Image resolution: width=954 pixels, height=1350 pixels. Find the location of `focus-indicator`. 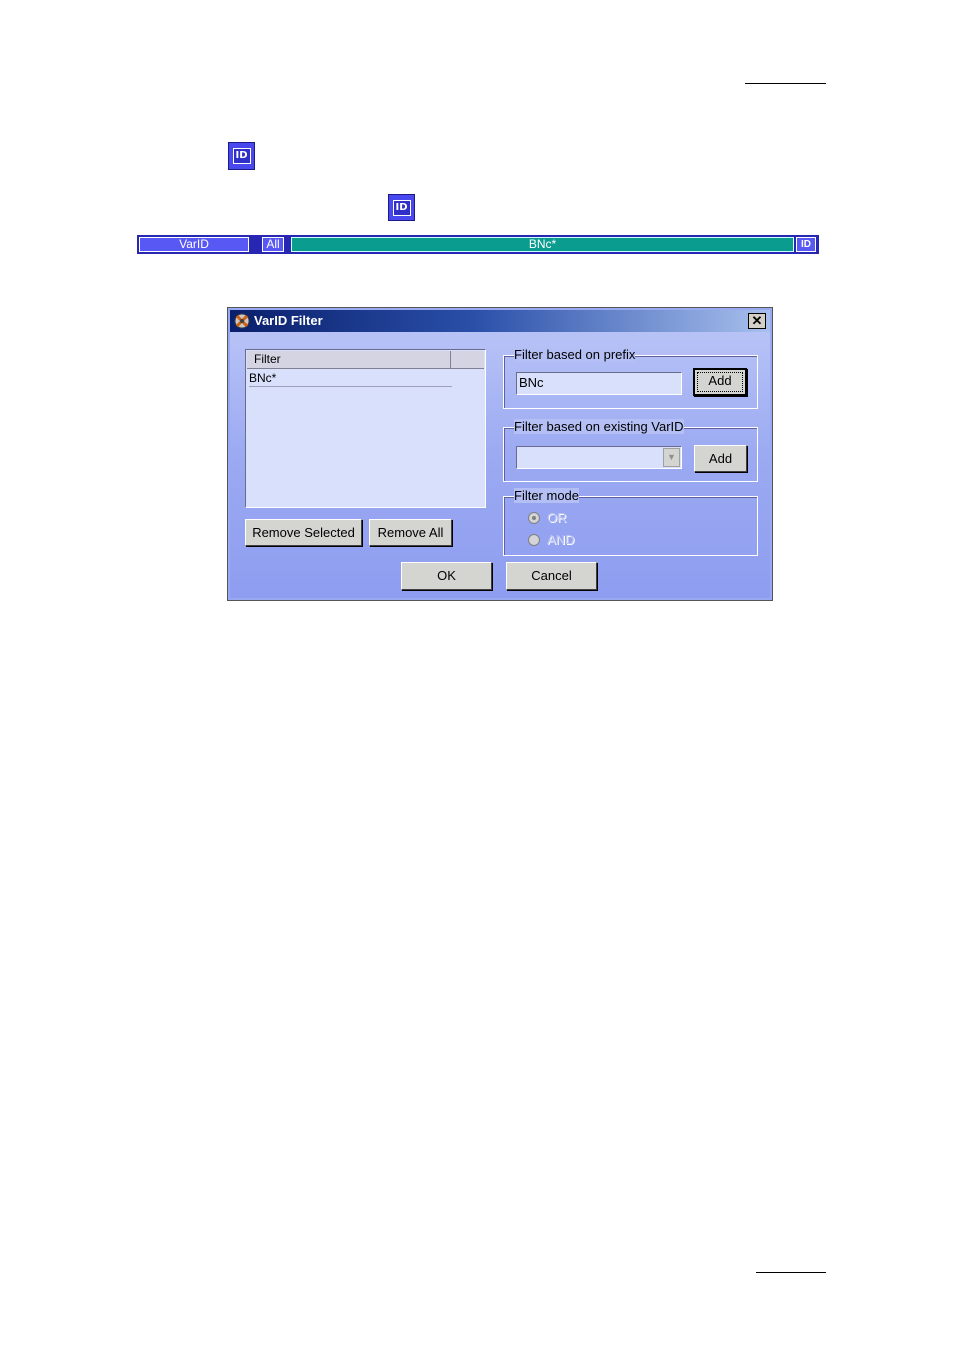

focus-indicator is located at coordinates (720, 382).